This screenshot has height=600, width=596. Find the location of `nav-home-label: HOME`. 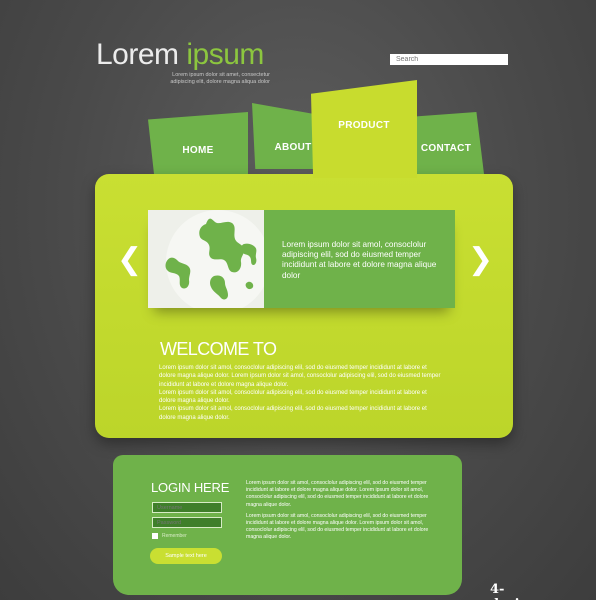

nav-home-label: HOME is located at coordinates (198, 150).